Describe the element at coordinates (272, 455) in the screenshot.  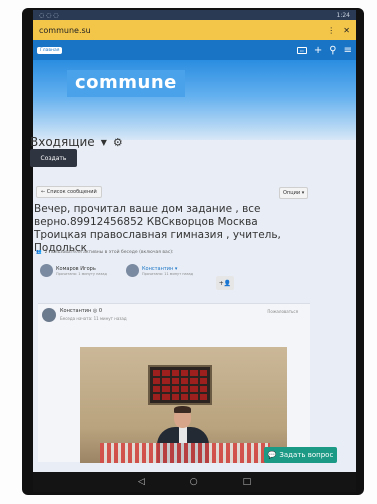
I see `chat-icon: 💬` at that location.